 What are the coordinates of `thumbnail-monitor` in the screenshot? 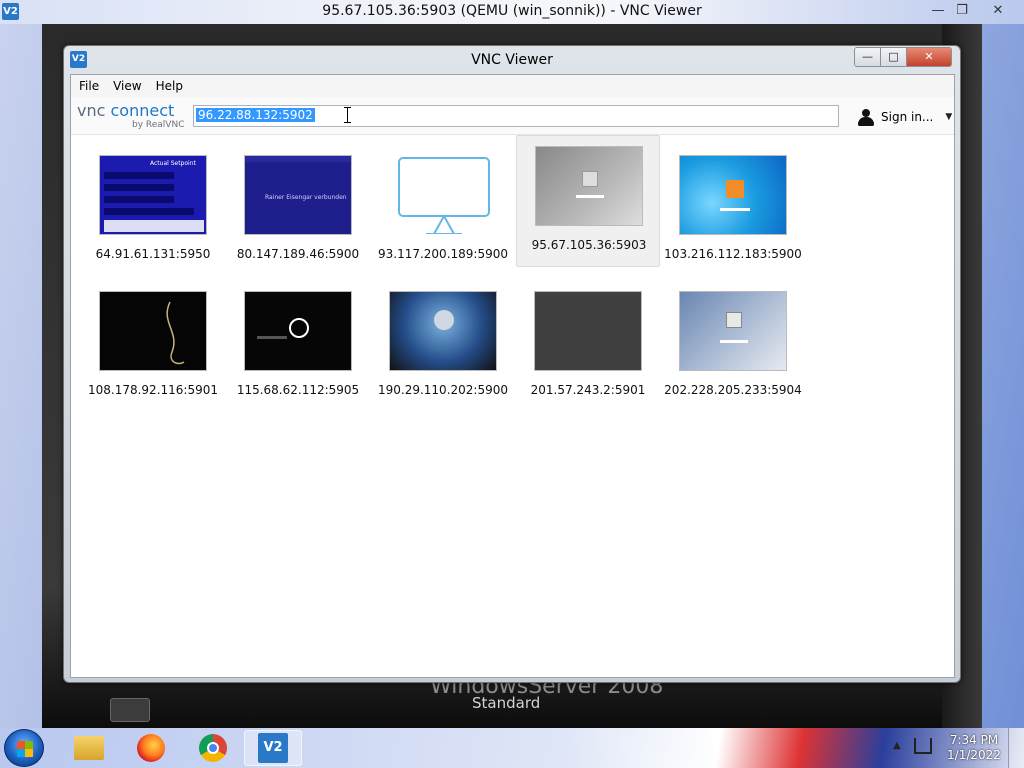 It's located at (443, 195).